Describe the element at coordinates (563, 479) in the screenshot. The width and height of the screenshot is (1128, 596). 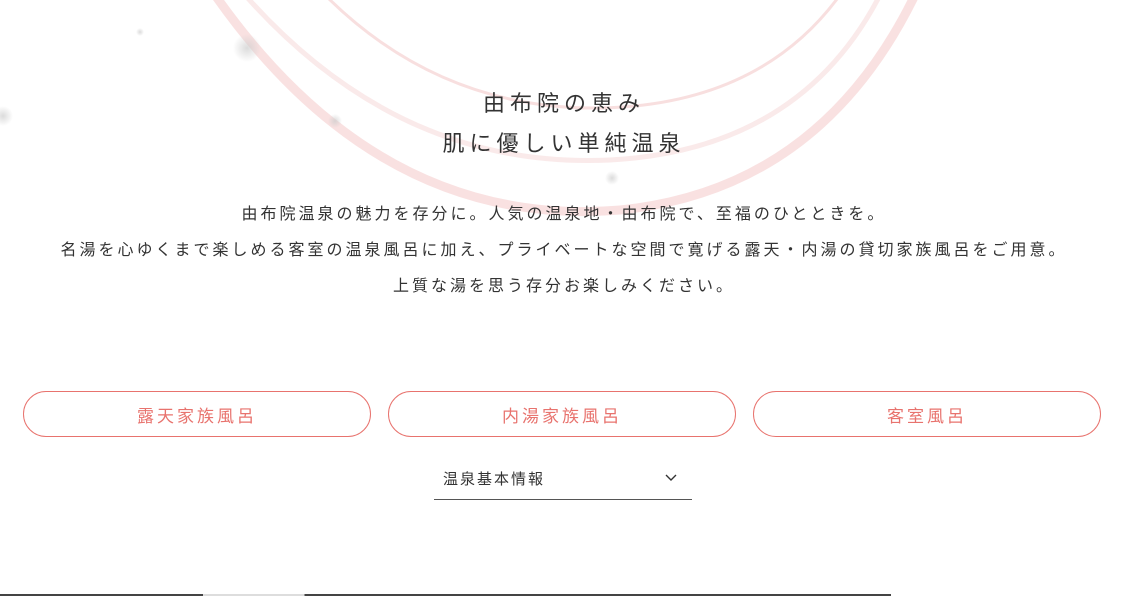
I see `onsen-info-dropdown: 温泉基本情報` at that location.